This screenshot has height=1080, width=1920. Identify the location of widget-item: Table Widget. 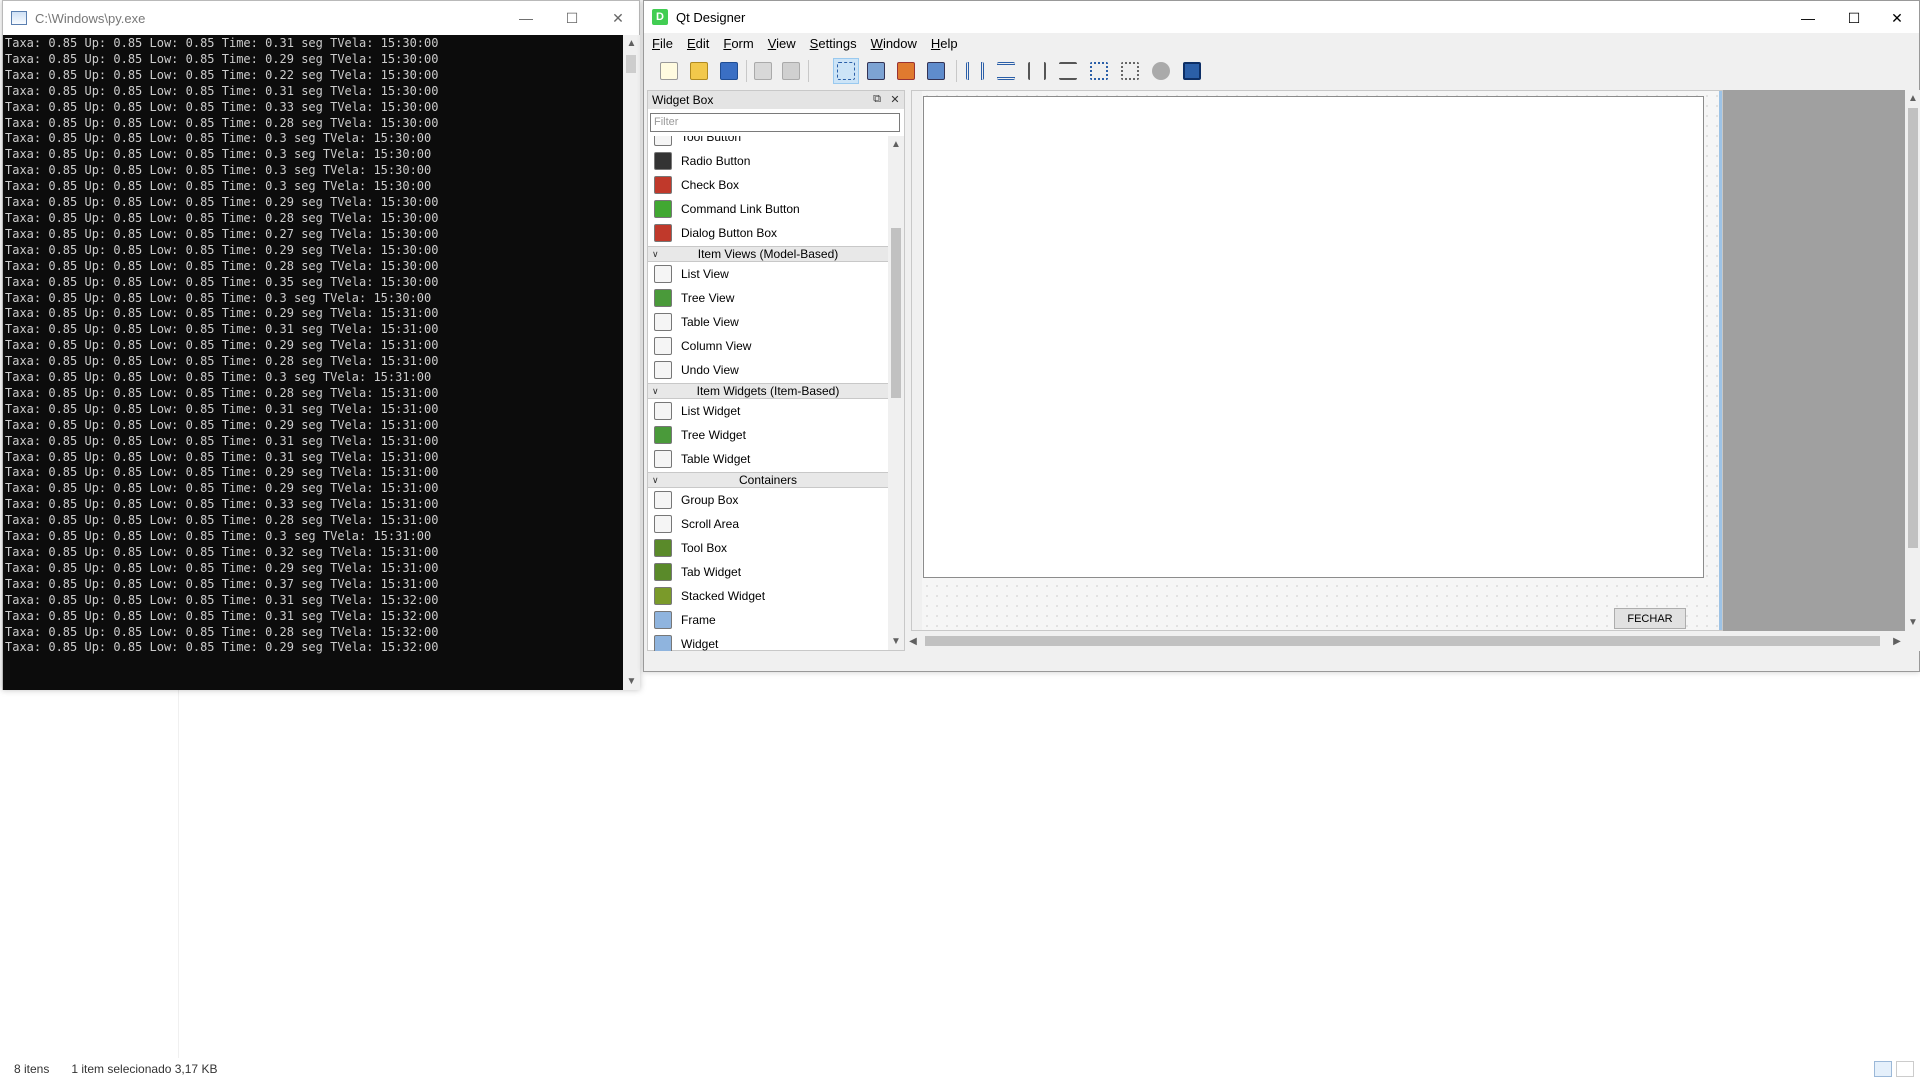
(768, 459).